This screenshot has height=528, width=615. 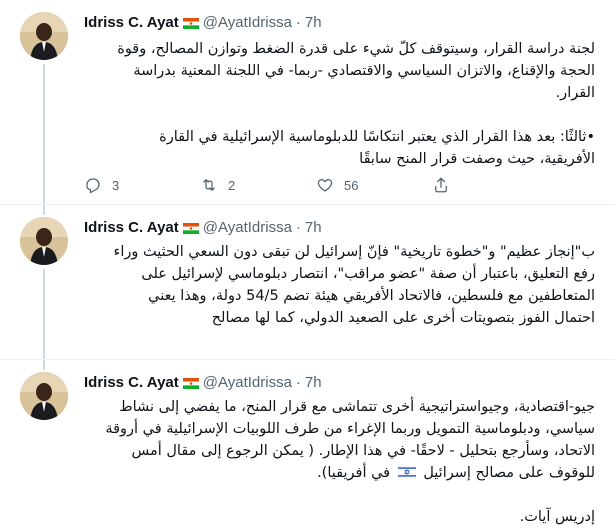 What do you see at coordinates (116, 185) in the screenshot?
I see `reply-count: 3` at bounding box center [116, 185].